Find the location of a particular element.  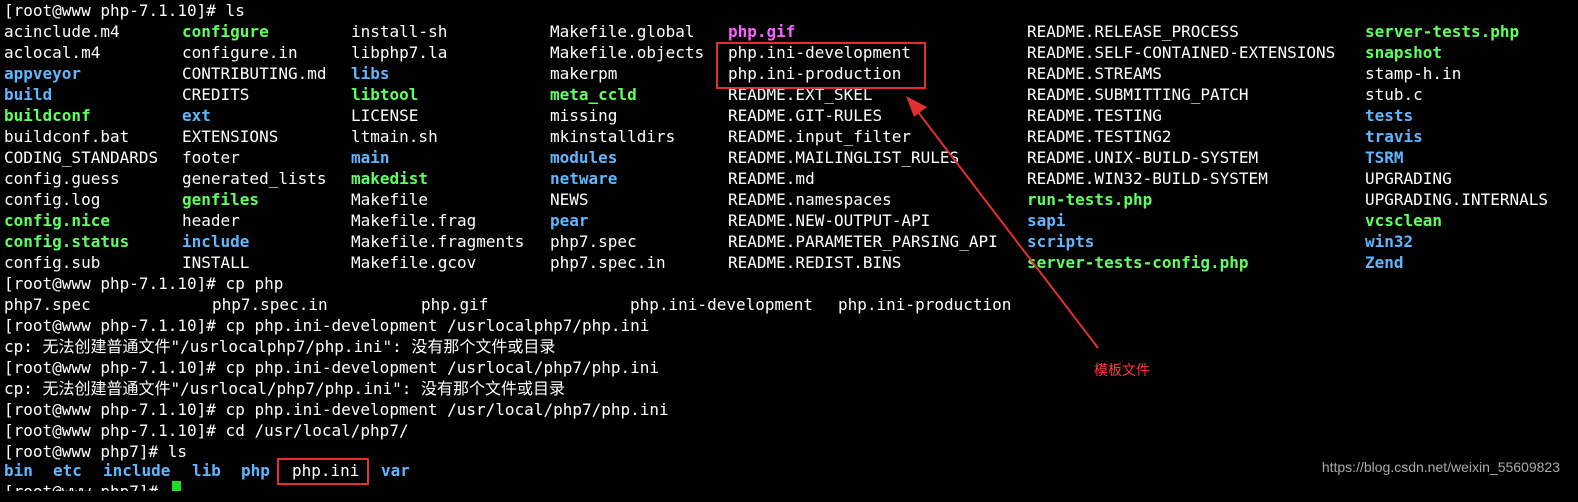

arrow-shaft is located at coordinates (1008, 230).